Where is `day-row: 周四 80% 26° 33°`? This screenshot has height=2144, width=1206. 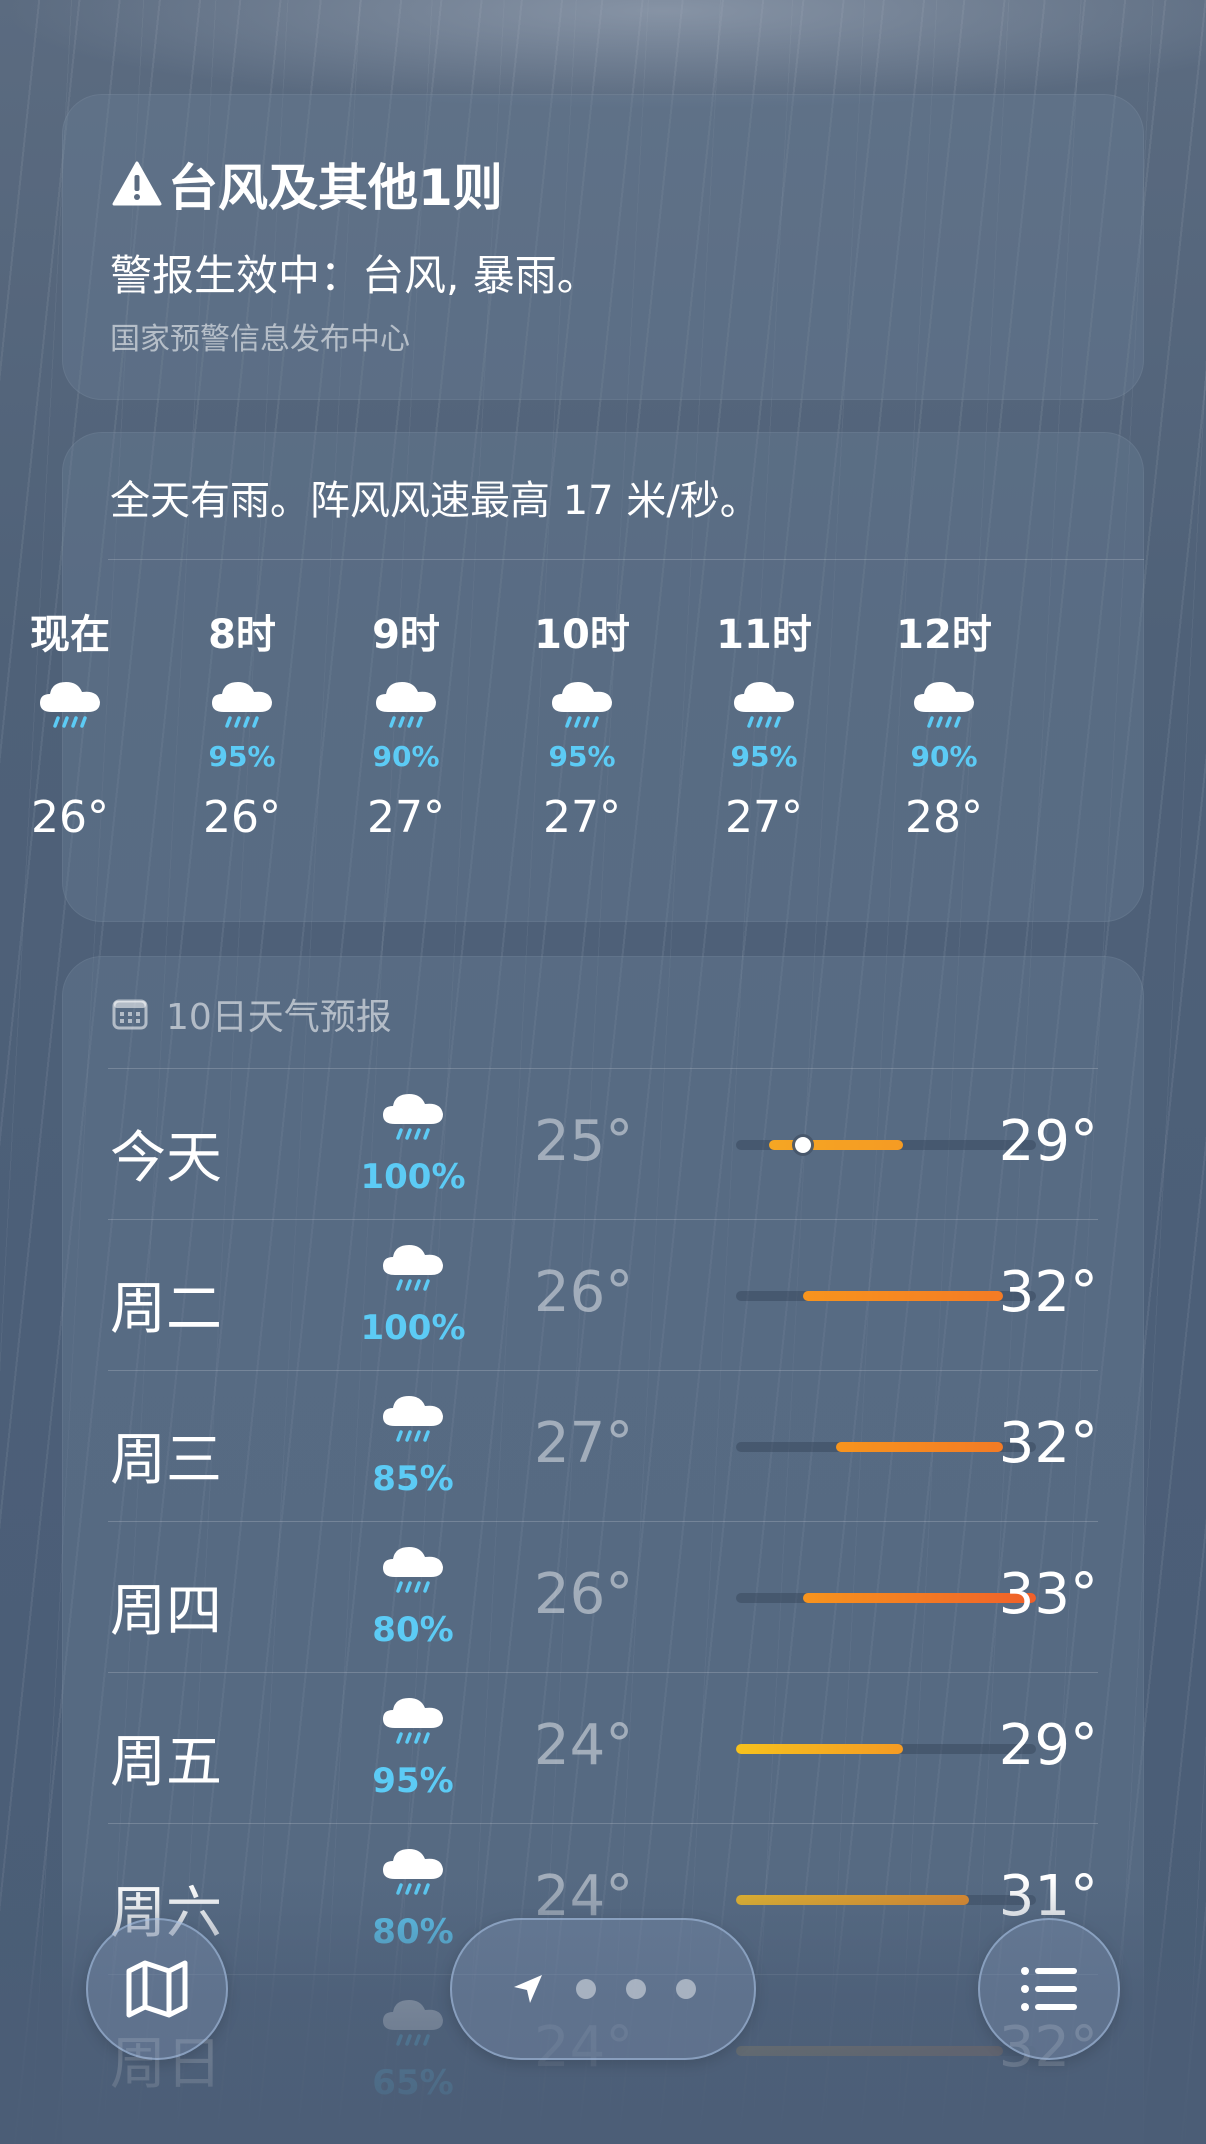 day-row: 周四 80% 26° 33° is located at coordinates (603, 1597).